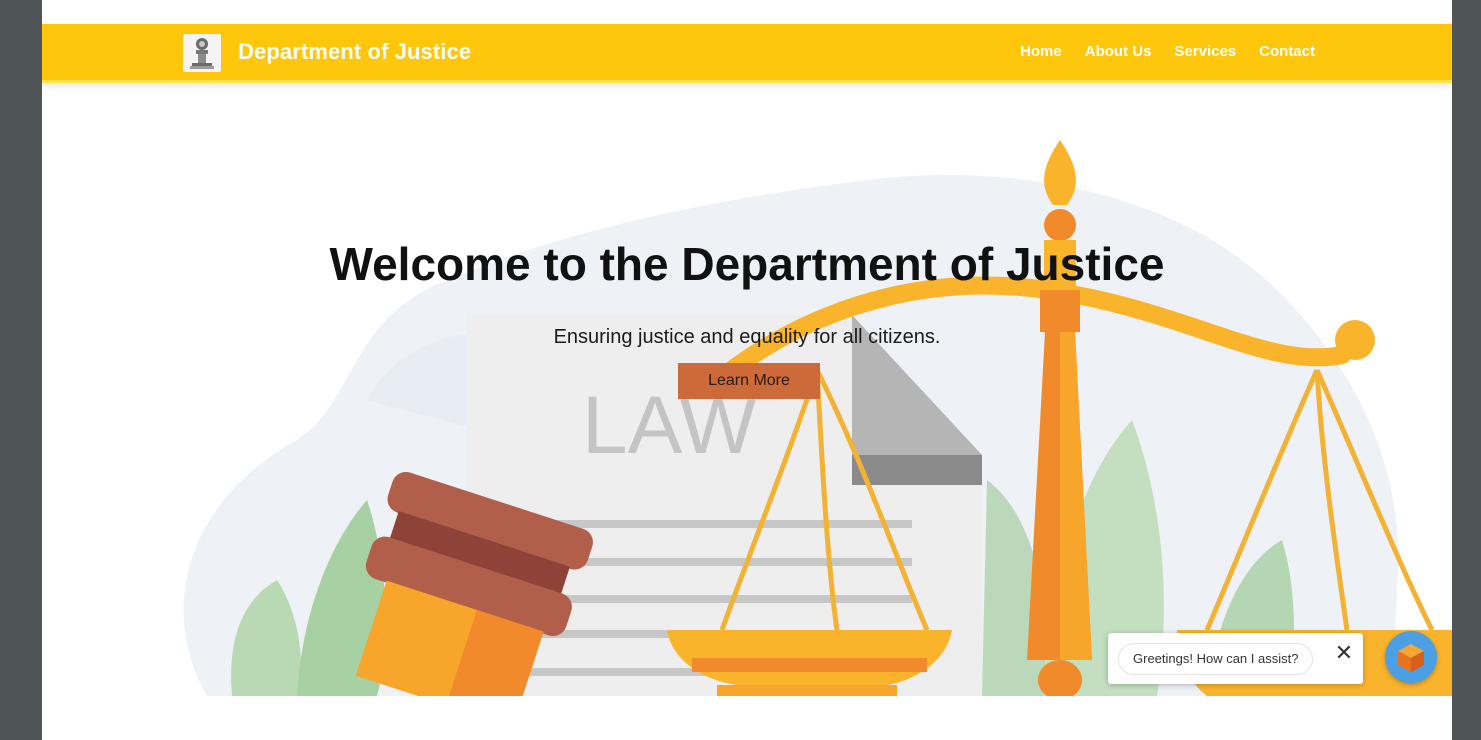  Describe the element at coordinates (202, 53) in the screenshot. I see `emblem-icon` at that location.